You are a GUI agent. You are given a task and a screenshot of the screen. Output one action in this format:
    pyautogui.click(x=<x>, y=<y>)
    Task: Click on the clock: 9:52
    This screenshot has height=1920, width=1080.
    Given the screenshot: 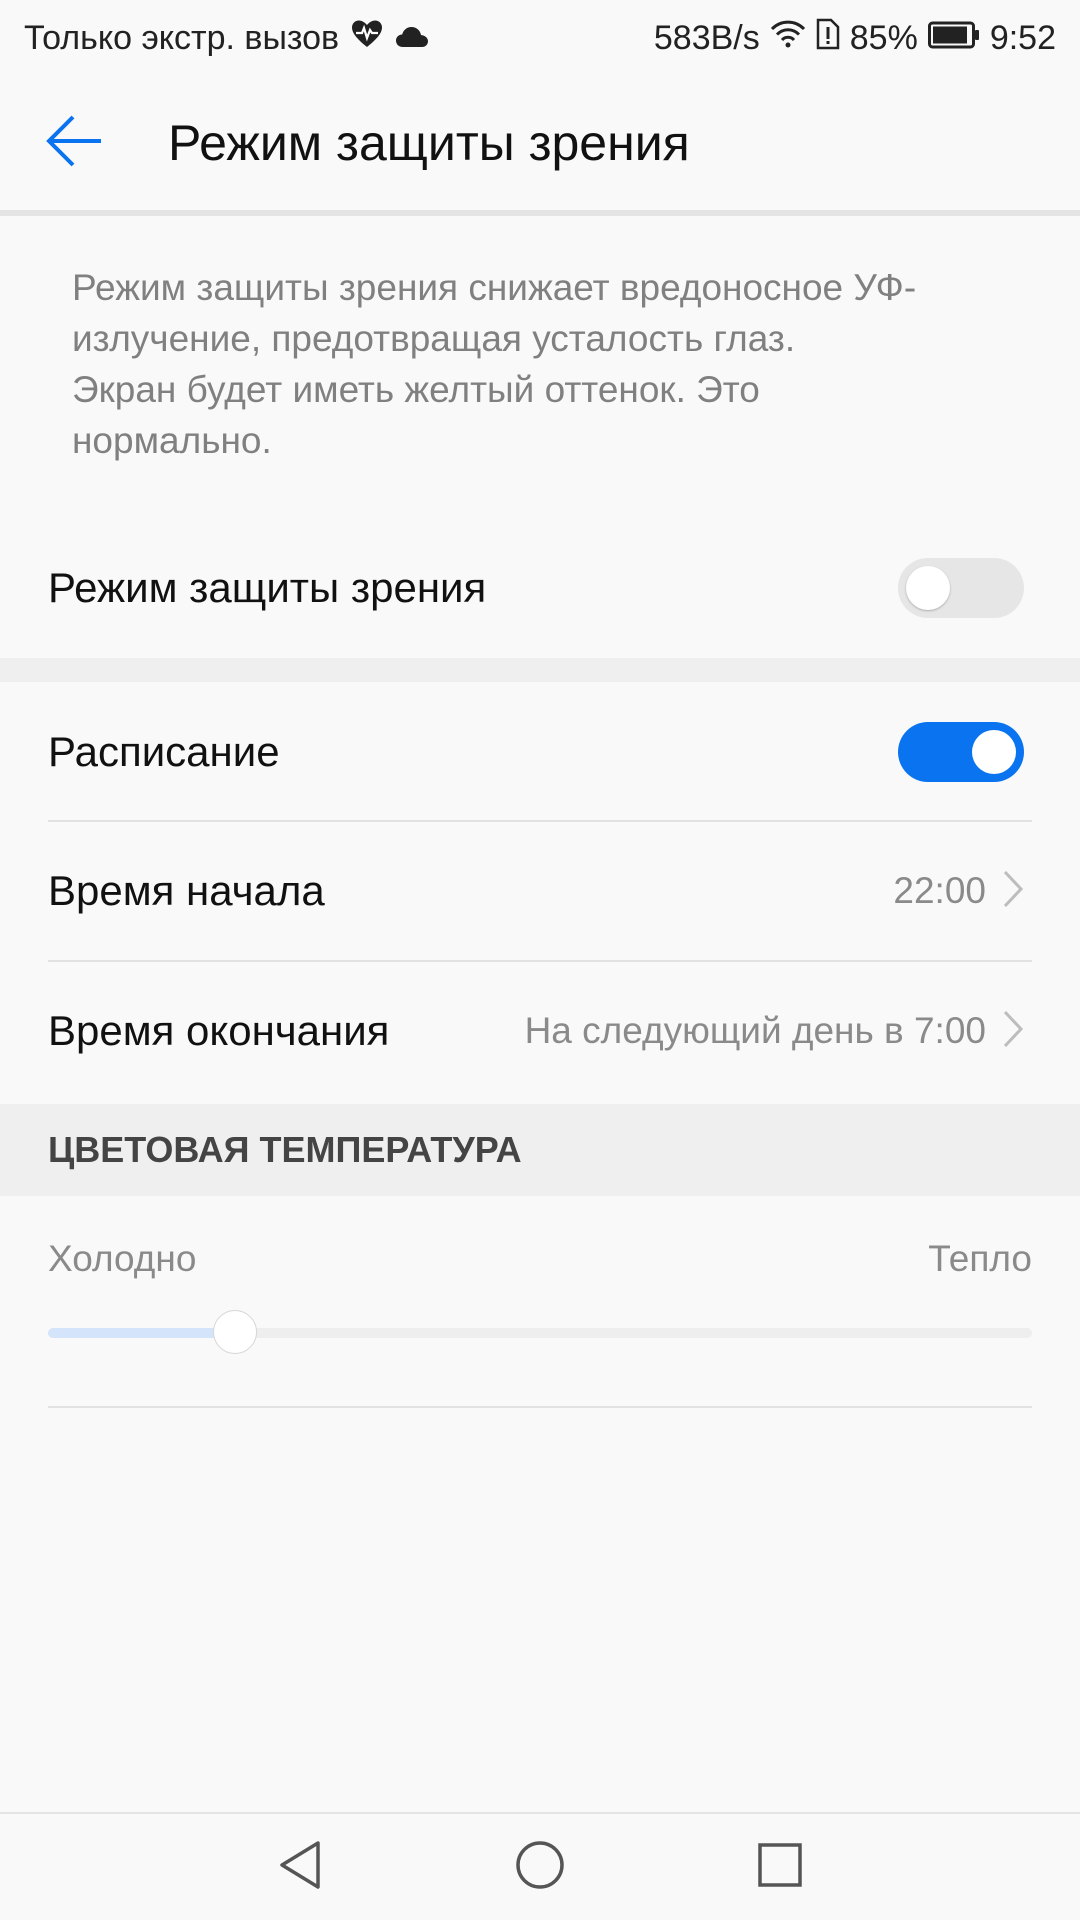 What is the action you would take?
    pyautogui.click(x=1022, y=37)
    